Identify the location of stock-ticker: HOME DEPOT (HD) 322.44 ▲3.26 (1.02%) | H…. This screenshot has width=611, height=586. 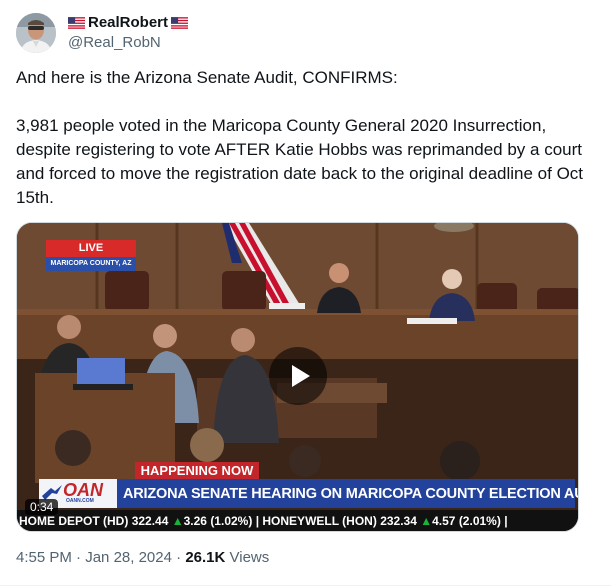
(297, 520).